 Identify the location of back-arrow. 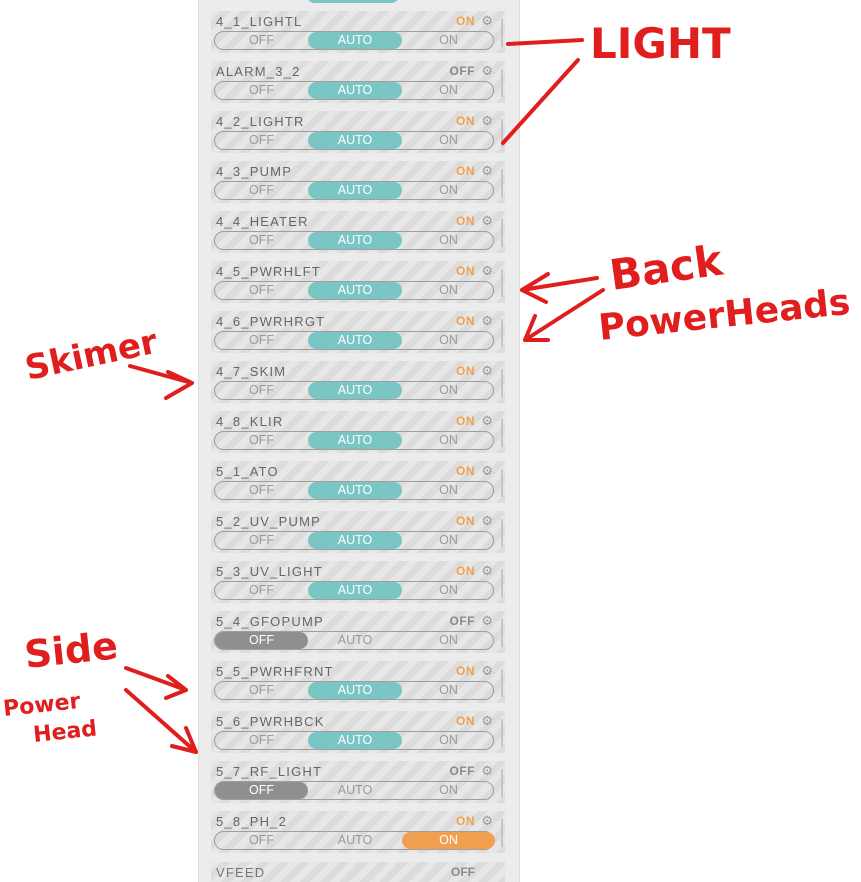
(559, 288).